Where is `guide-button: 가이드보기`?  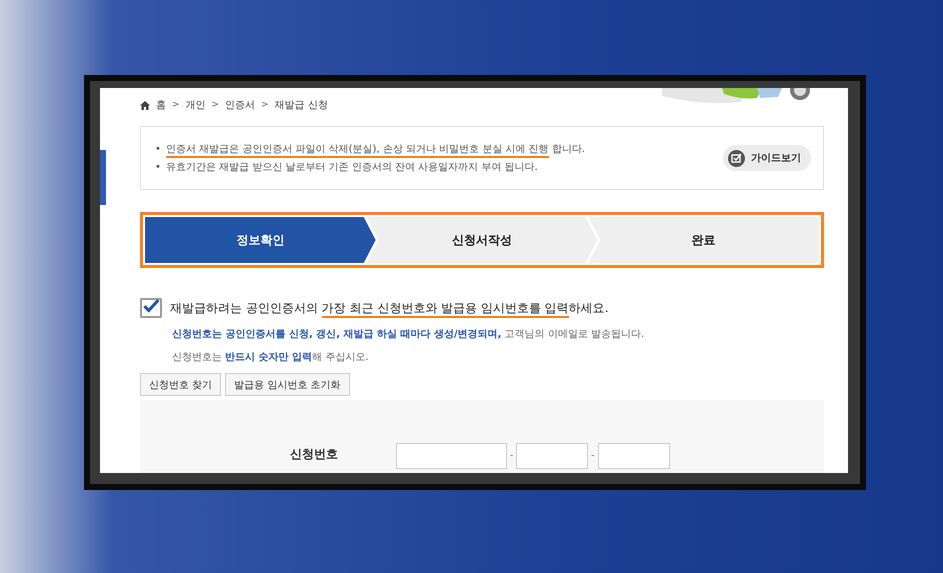
guide-button: 가이드보기 is located at coordinates (767, 158).